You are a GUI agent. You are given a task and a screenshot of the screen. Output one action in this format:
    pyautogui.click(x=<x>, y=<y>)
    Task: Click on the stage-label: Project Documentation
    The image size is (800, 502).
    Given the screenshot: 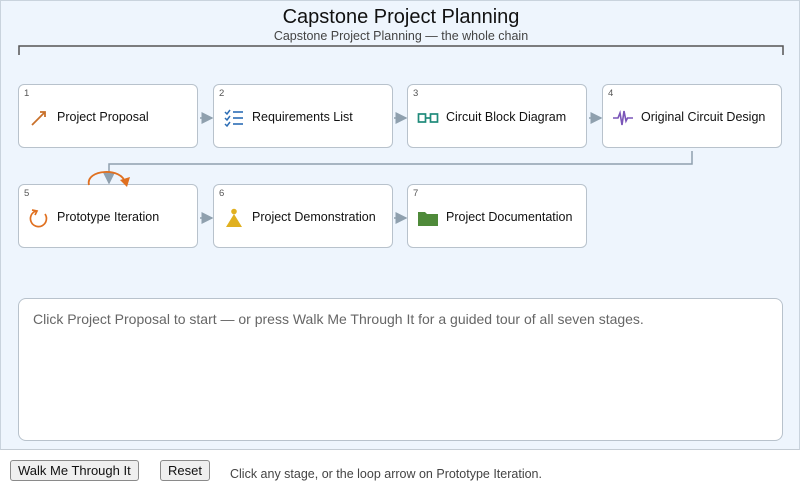 What is the action you would take?
    pyautogui.click(x=509, y=217)
    